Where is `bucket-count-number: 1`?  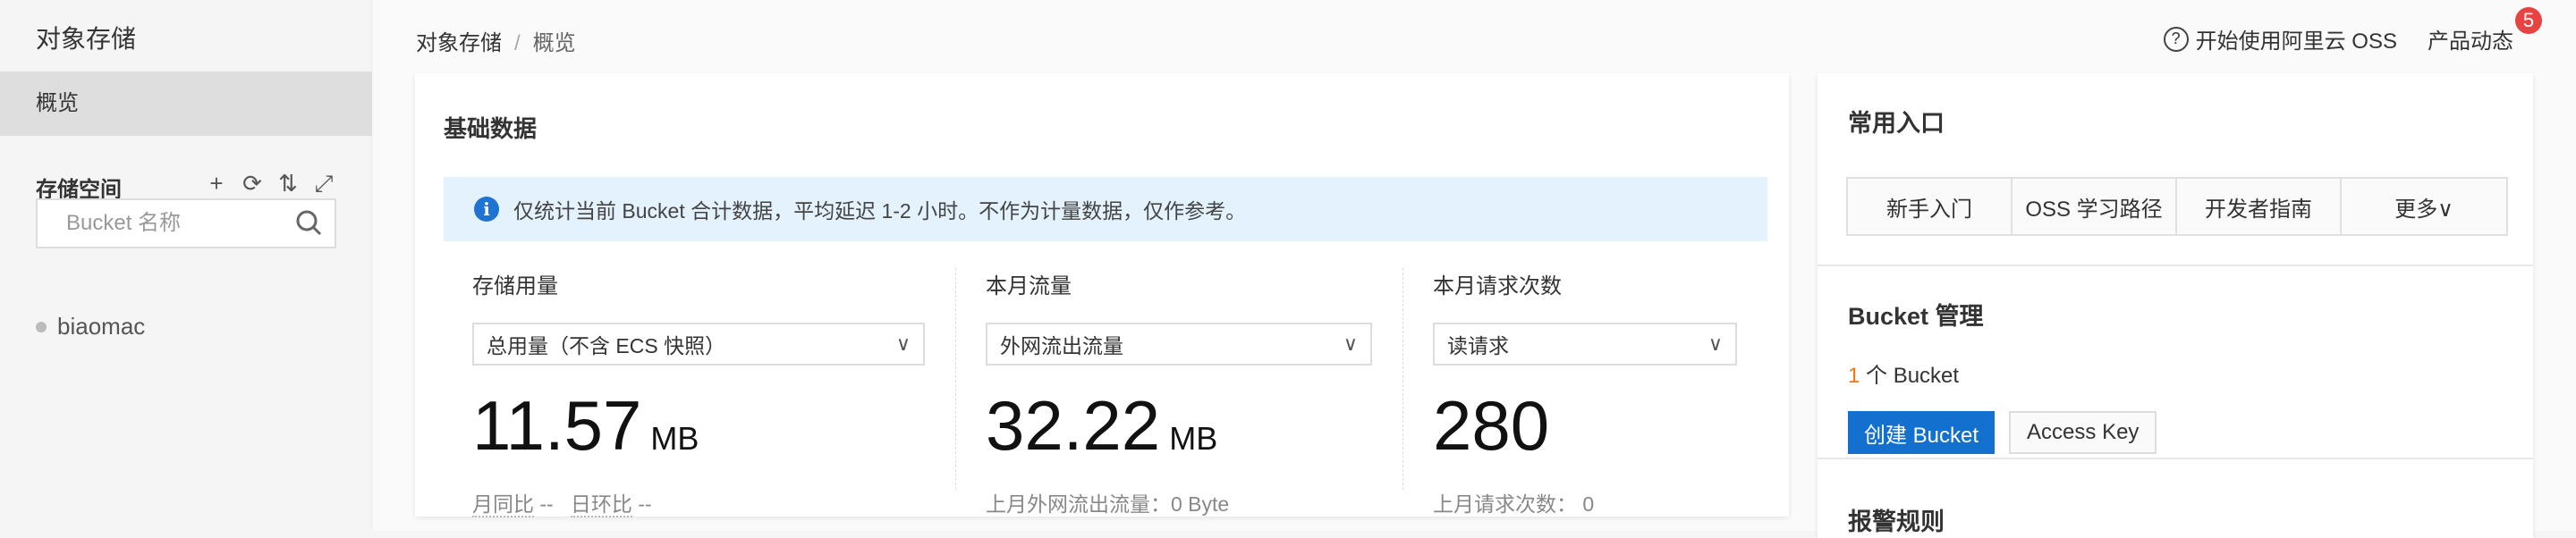
bucket-count-number: 1 is located at coordinates (1854, 376).